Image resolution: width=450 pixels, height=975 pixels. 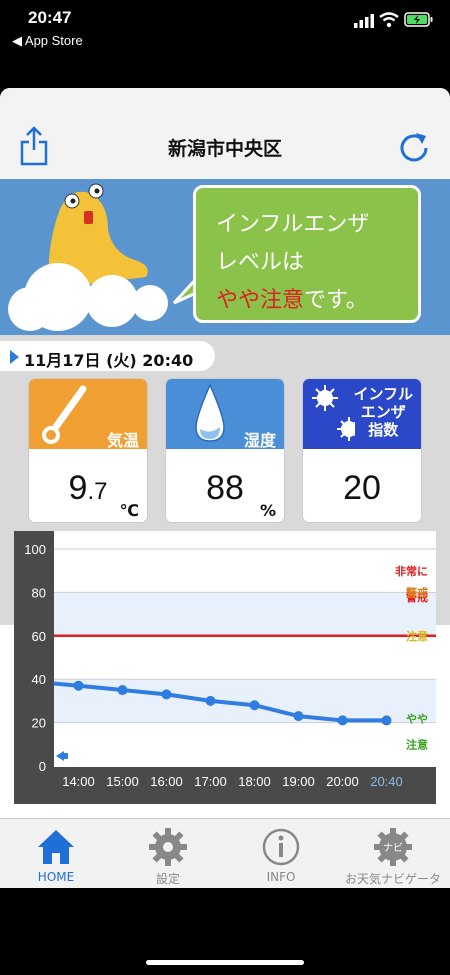 I want to click on influenza-index-card-header: インフル エンザ 指数, so click(x=362, y=414).